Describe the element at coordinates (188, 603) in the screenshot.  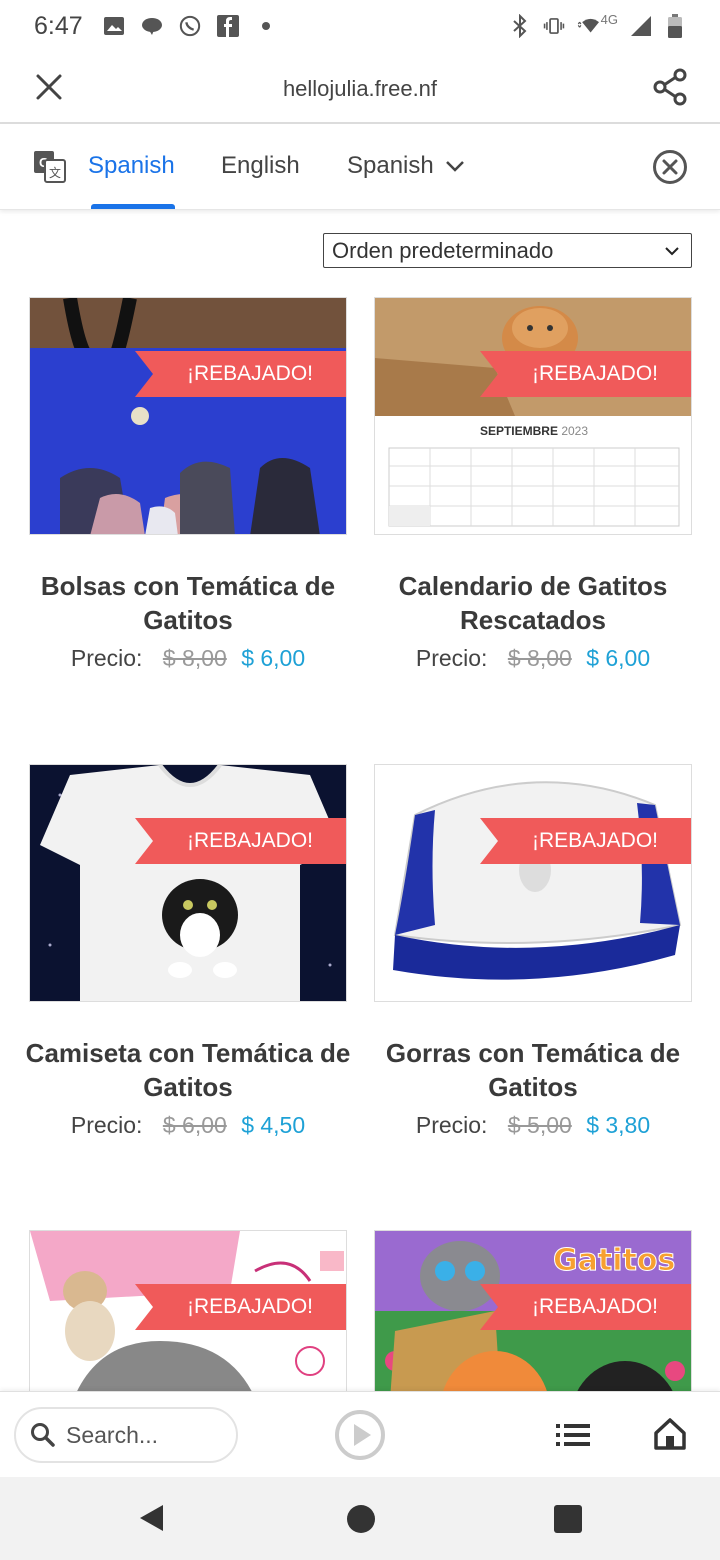
I see `product-title: Bolsas con Temática de Gatitos` at that location.